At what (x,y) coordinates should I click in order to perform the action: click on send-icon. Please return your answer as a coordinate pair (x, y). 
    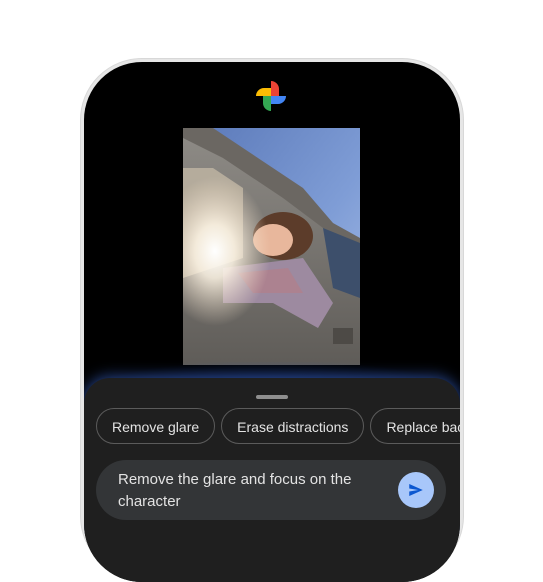
    Looking at the image, I should click on (416, 490).